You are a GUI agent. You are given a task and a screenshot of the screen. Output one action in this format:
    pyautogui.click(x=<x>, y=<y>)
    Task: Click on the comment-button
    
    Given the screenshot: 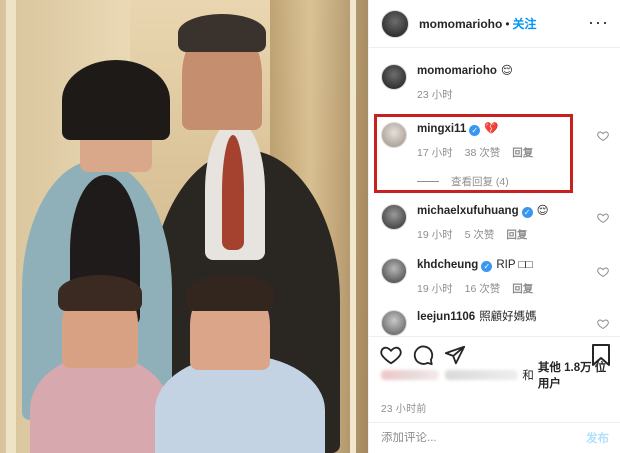 What is the action you would take?
    pyautogui.click(x=423, y=355)
    